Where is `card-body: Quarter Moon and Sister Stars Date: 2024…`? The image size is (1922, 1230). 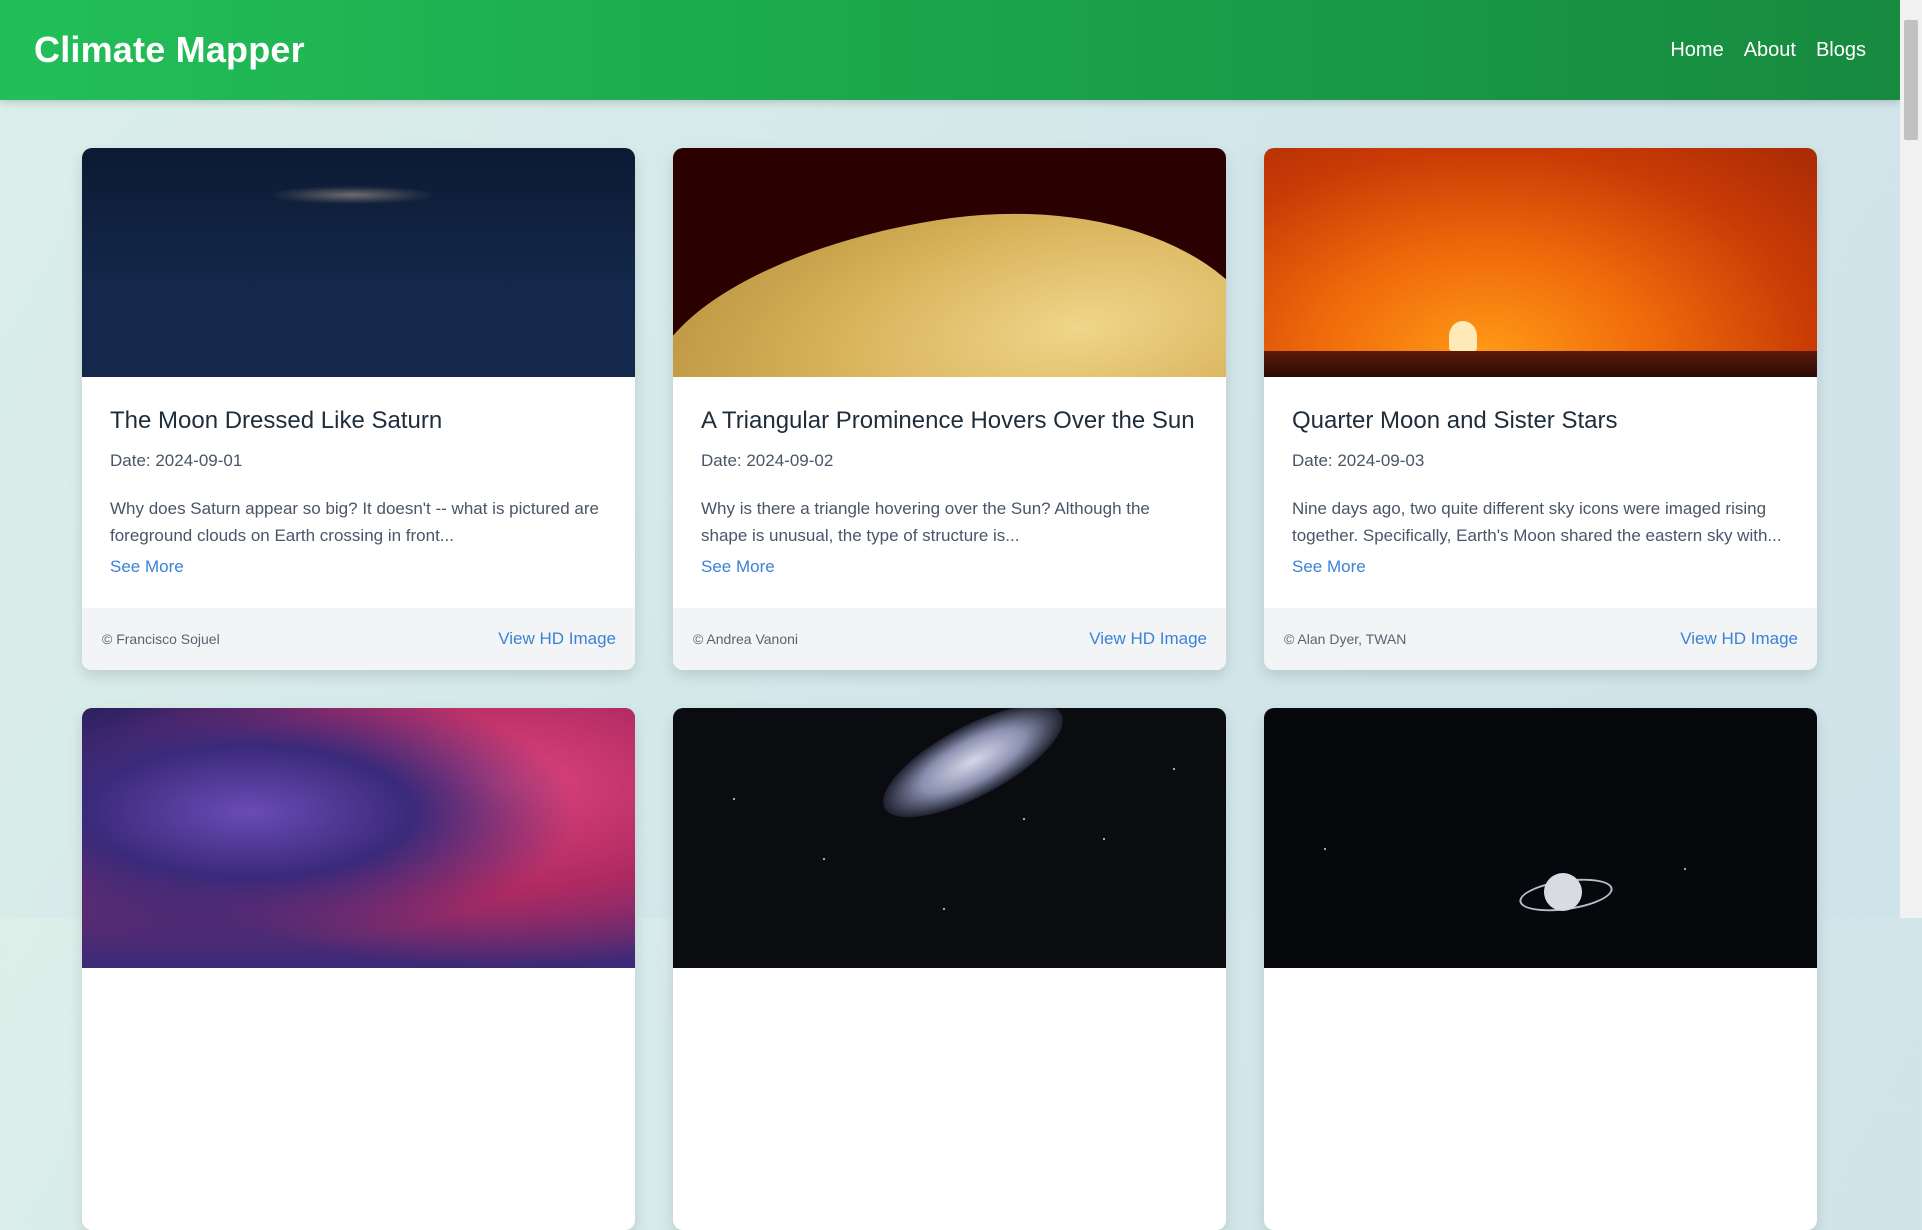
card-body: Quarter Moon and Sister Stars Date: 2024… is located at coordinates (1540, 476).